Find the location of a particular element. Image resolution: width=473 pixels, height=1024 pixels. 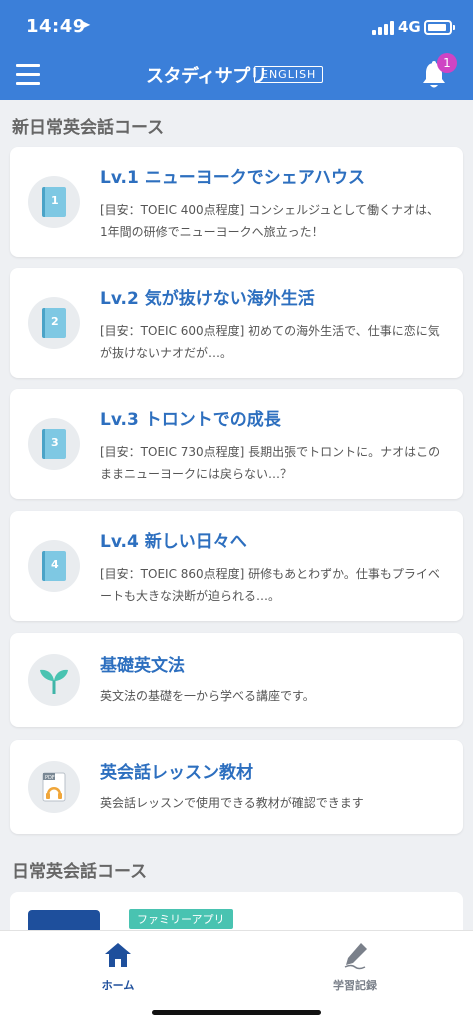

network-label: 4G is located at coordinates (409, 27).